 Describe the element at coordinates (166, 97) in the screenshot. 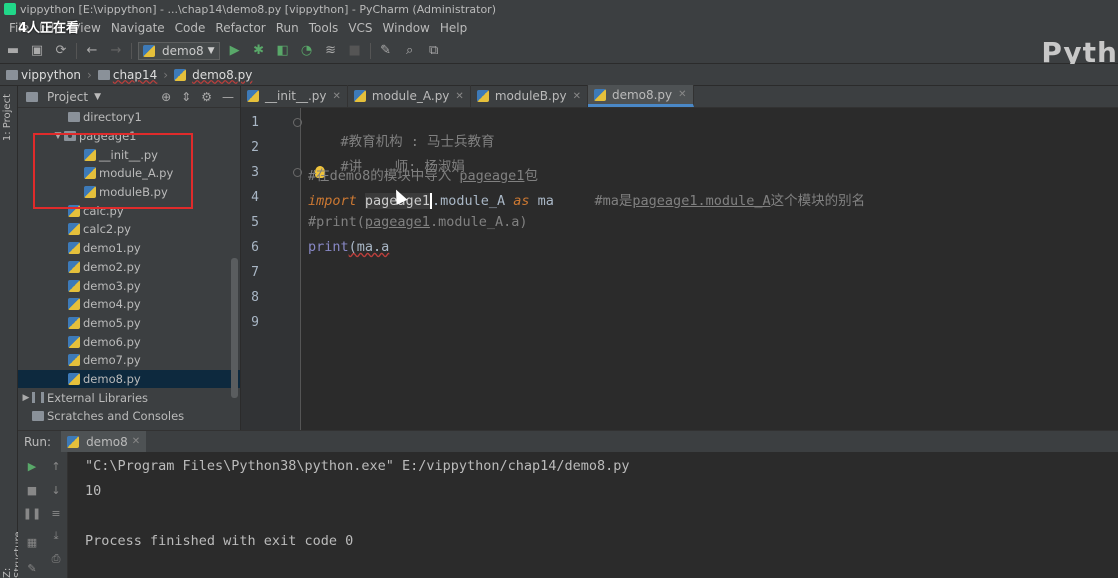

I see `locate-icon: ⊕` at that location.